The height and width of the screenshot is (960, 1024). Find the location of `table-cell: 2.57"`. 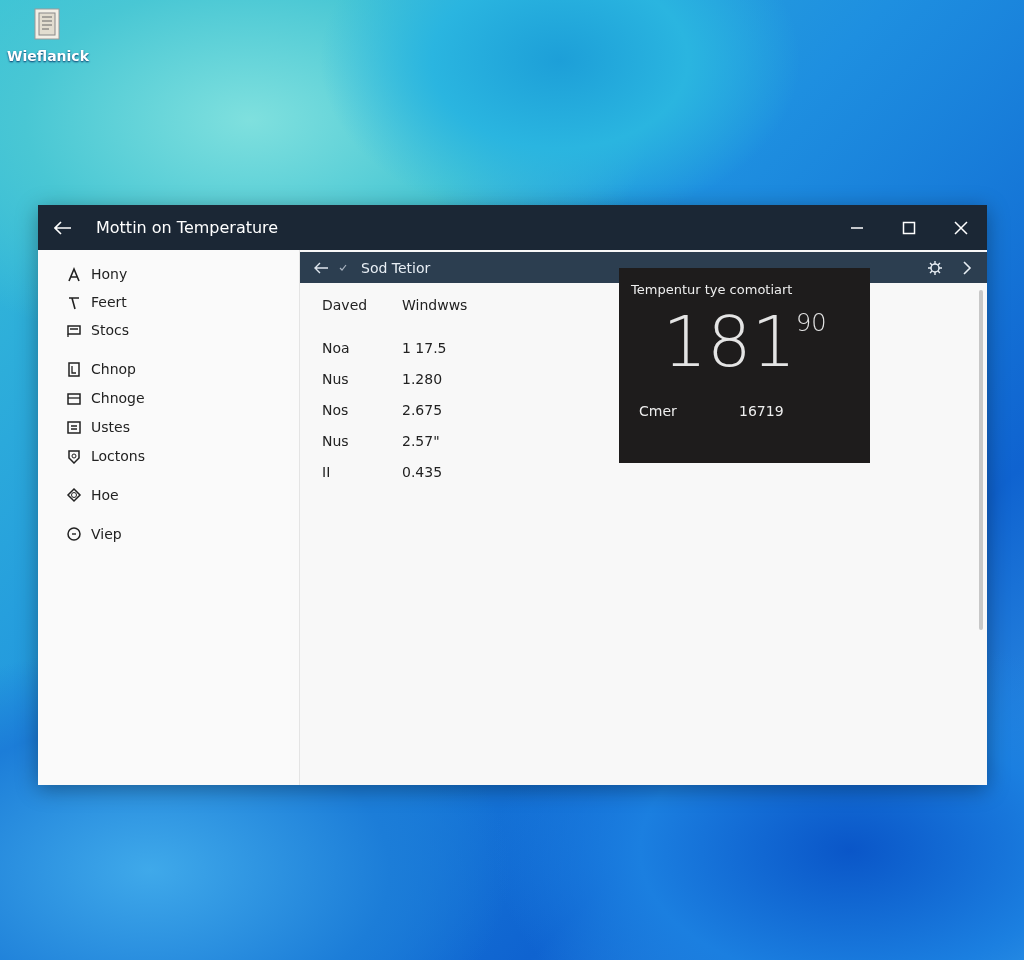

table-cell: 2.57" is located at coordinates (421, 440).